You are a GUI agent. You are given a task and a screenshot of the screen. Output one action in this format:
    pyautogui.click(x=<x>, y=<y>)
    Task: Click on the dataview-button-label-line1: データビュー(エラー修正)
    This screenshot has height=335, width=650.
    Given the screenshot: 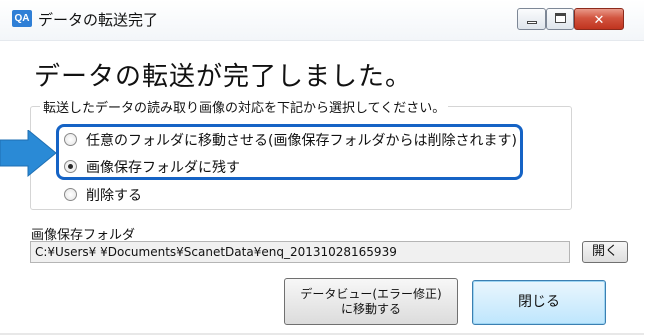 What is the action you would take?
    pyautogui.click(x=371, y=294)
    